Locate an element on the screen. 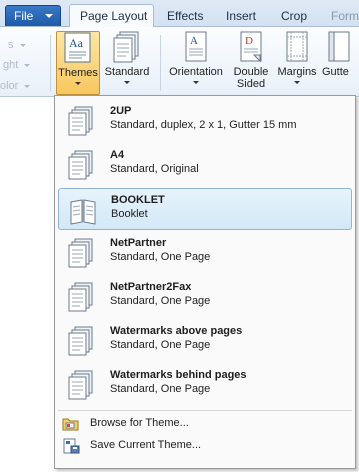  orientation-icon: A is located at coordinates (196, 46).